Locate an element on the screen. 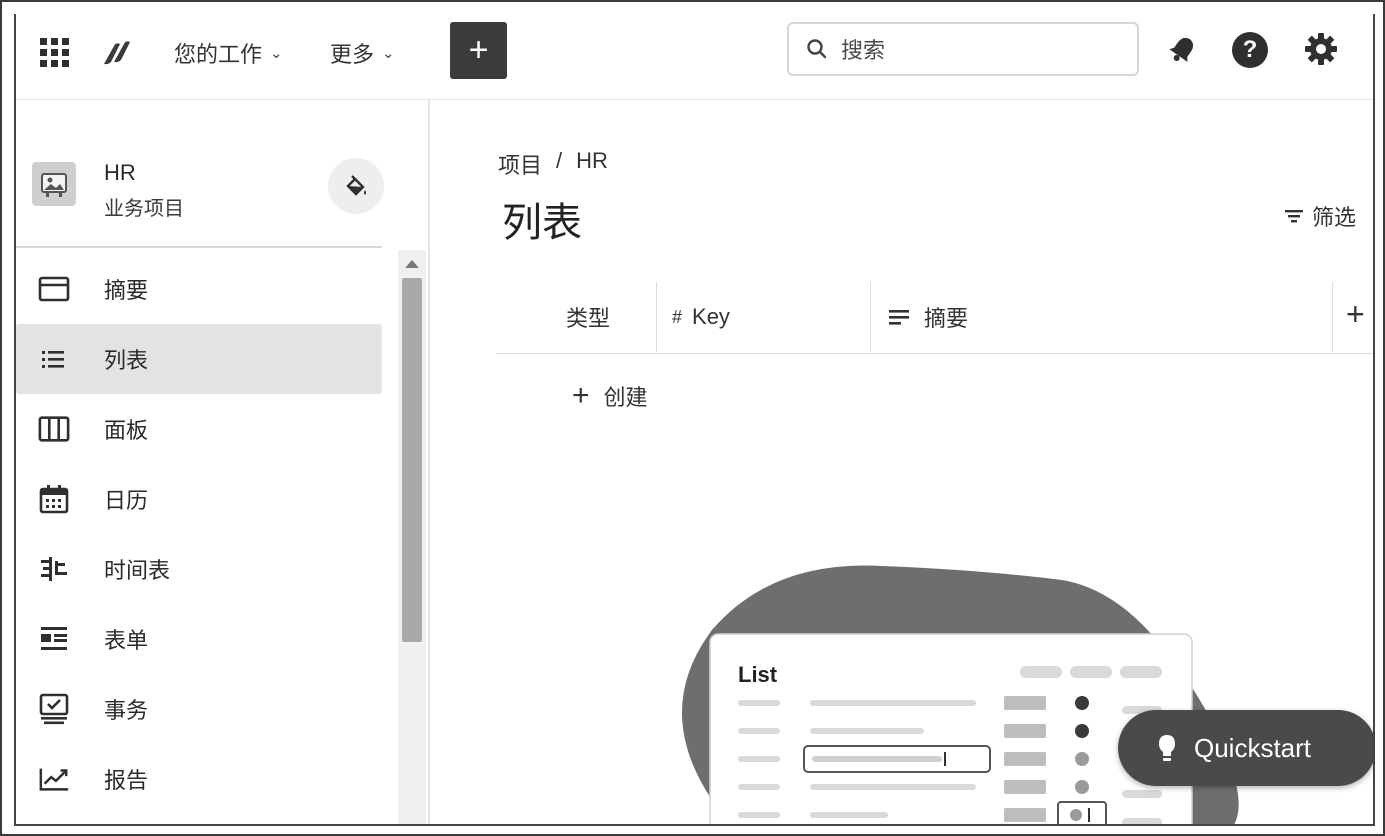 This screenshot has height=836, width=1385. project-name: HR is located at coordinates (120, 173).